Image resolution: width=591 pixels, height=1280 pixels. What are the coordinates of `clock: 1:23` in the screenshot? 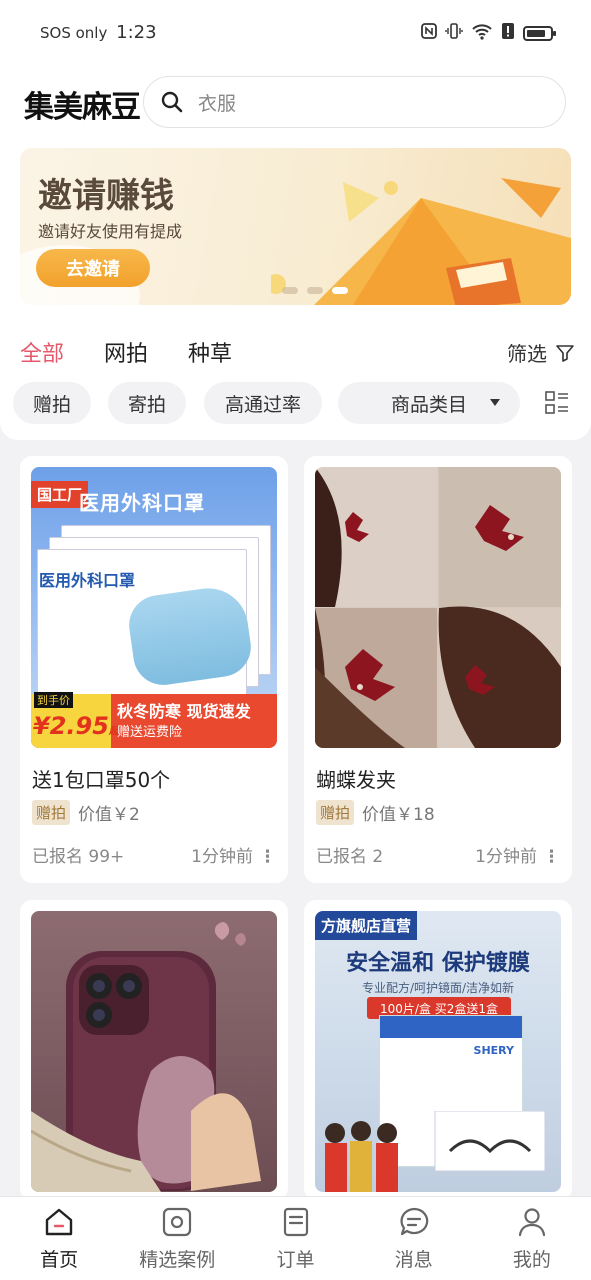 It's located at (136, 32).